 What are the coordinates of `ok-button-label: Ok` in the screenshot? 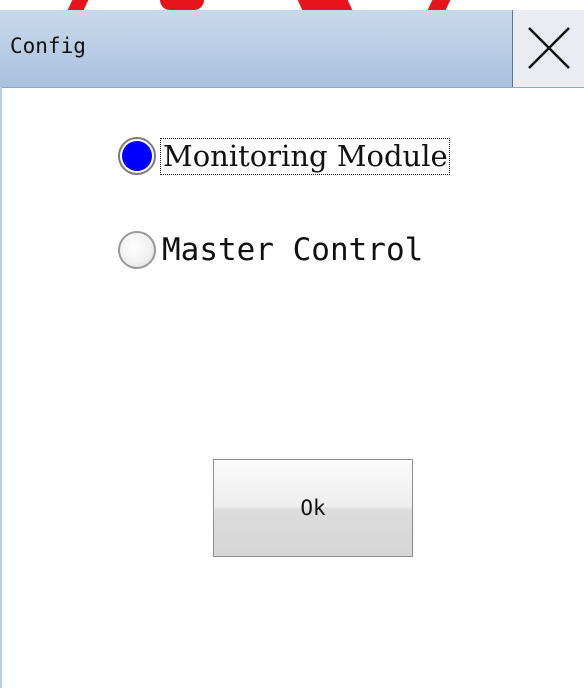 It's located at (313, 508).